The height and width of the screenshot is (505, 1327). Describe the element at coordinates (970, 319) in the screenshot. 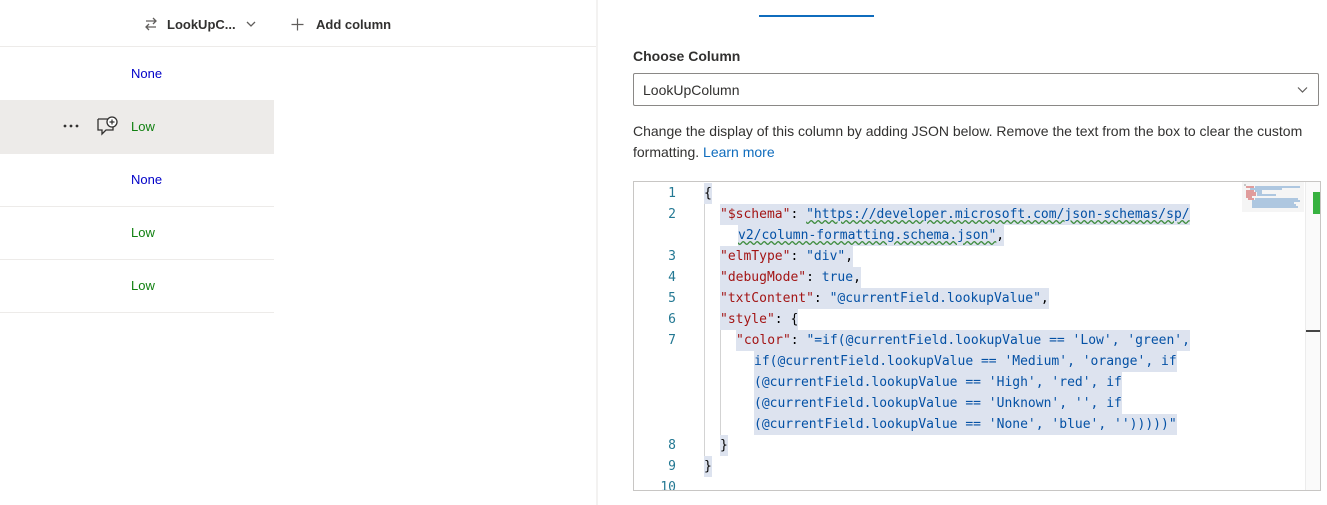

I see `code-line: 6 "style": {` at that location.